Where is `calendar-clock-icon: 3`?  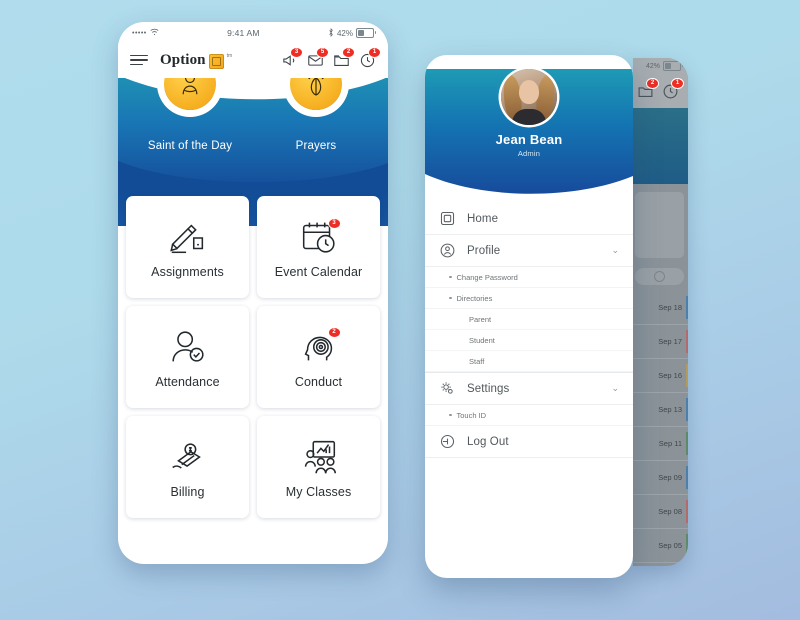
calendar-clock-icon: 3 is located at coordinates (319, 237).